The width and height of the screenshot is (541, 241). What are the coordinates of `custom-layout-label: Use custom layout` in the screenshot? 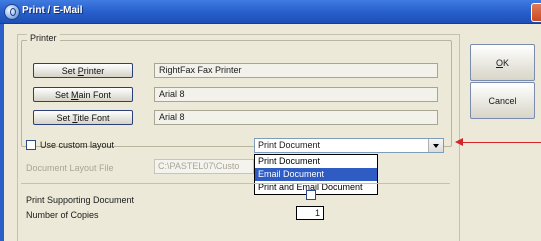 It's located at (77, 145).